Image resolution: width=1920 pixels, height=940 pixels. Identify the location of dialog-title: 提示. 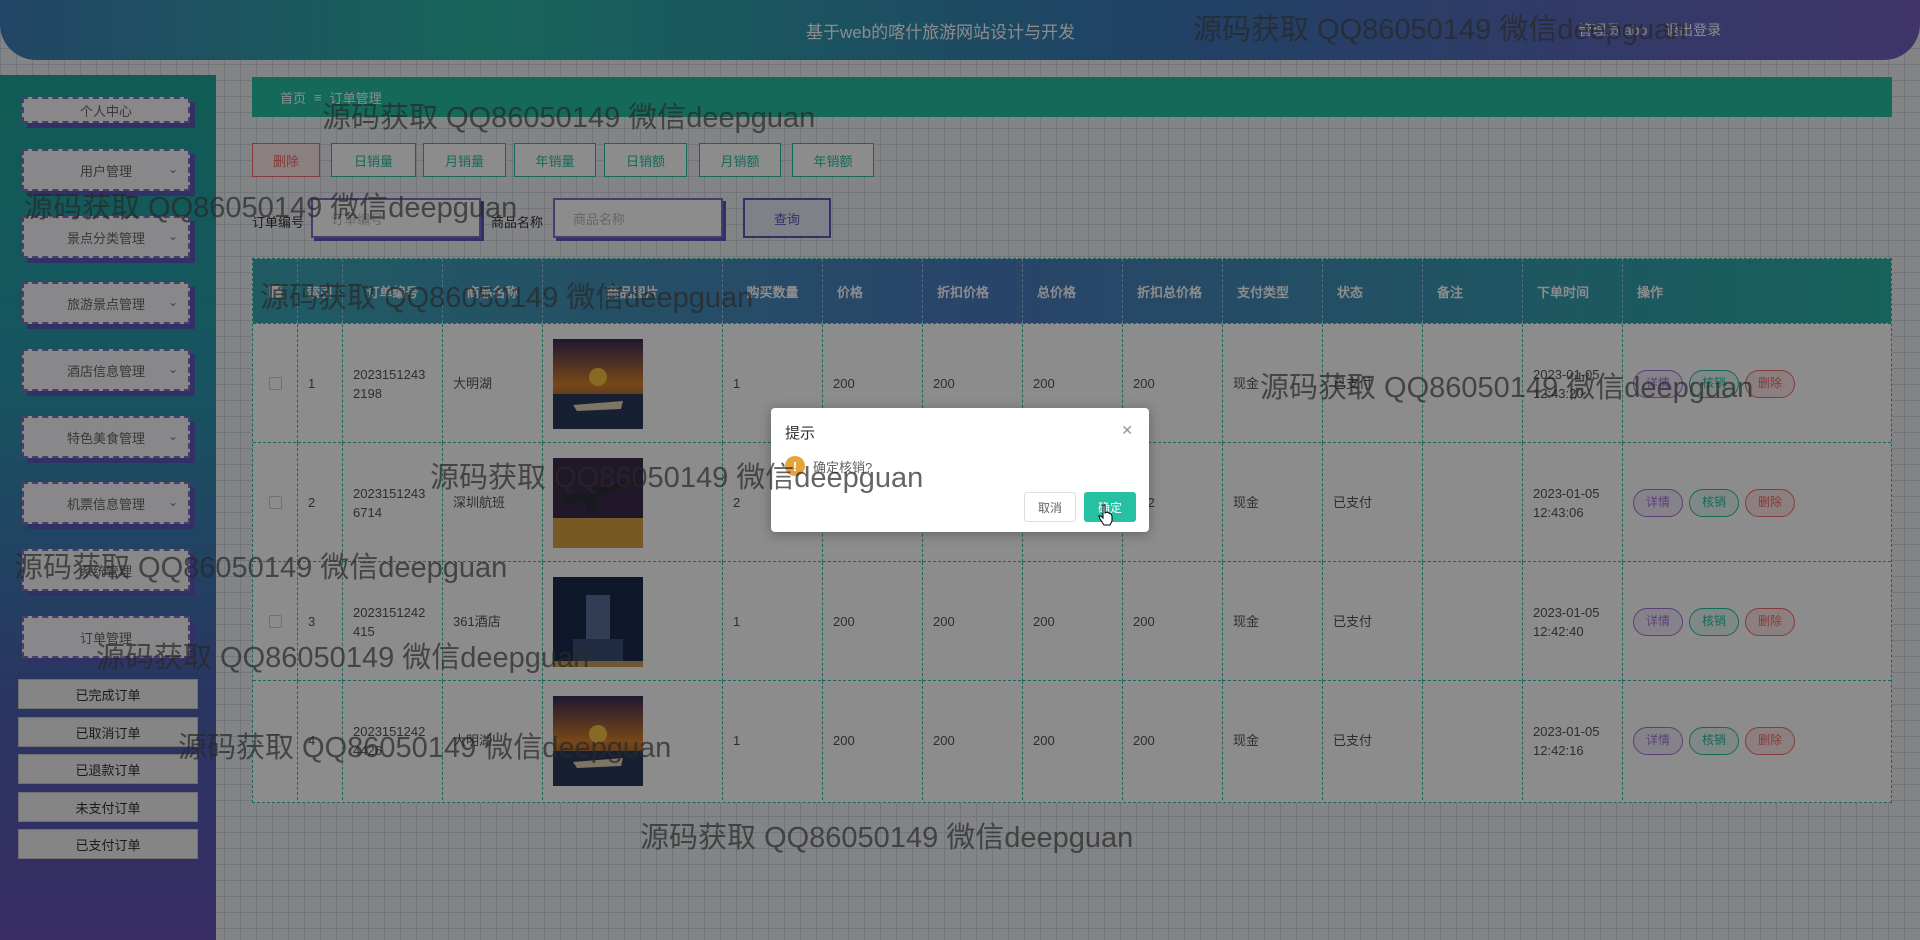
(800, 433).